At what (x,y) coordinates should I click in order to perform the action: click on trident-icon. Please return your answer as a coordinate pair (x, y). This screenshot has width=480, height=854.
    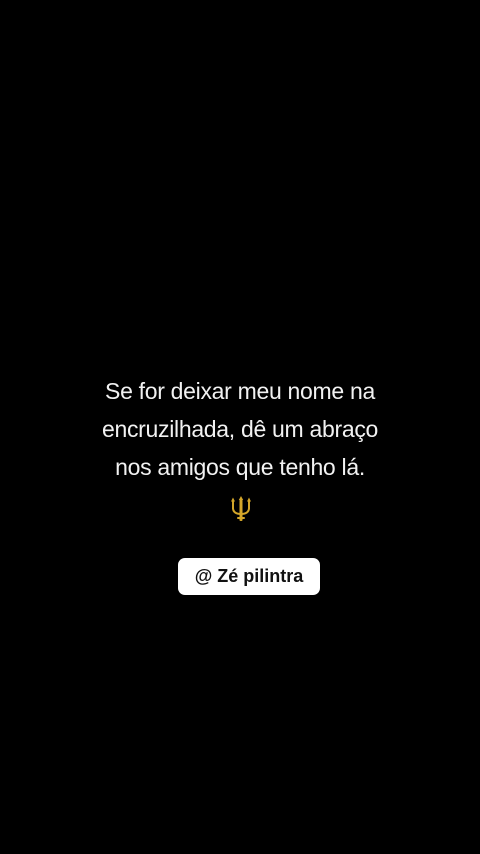
    Looking at the image, I should click on (241, 509).